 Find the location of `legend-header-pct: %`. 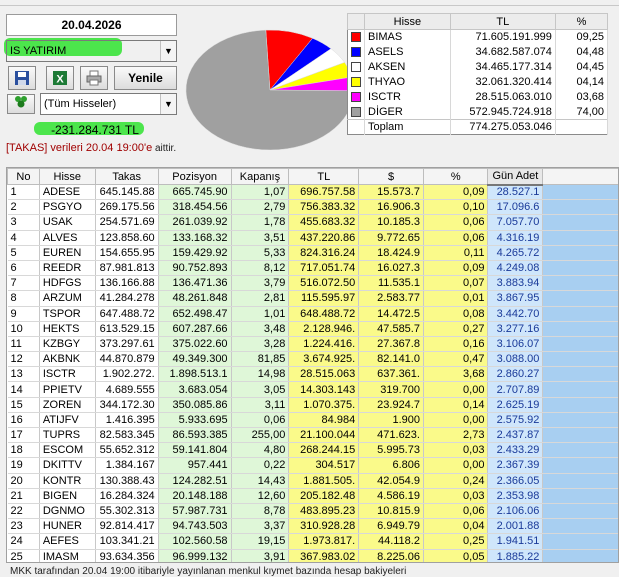

legend-header-pct: % is located at coordinates (581, 21).